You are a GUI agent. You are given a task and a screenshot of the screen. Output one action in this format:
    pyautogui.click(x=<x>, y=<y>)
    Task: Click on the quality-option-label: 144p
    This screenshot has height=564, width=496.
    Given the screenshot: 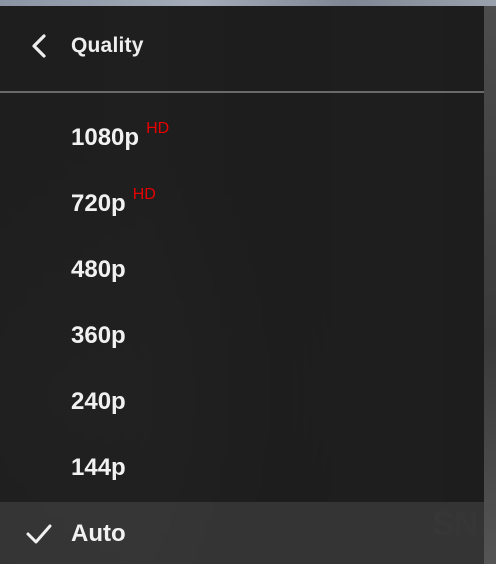 What is the action you would take?
    pyautogui.click(x=98, y=467)
    